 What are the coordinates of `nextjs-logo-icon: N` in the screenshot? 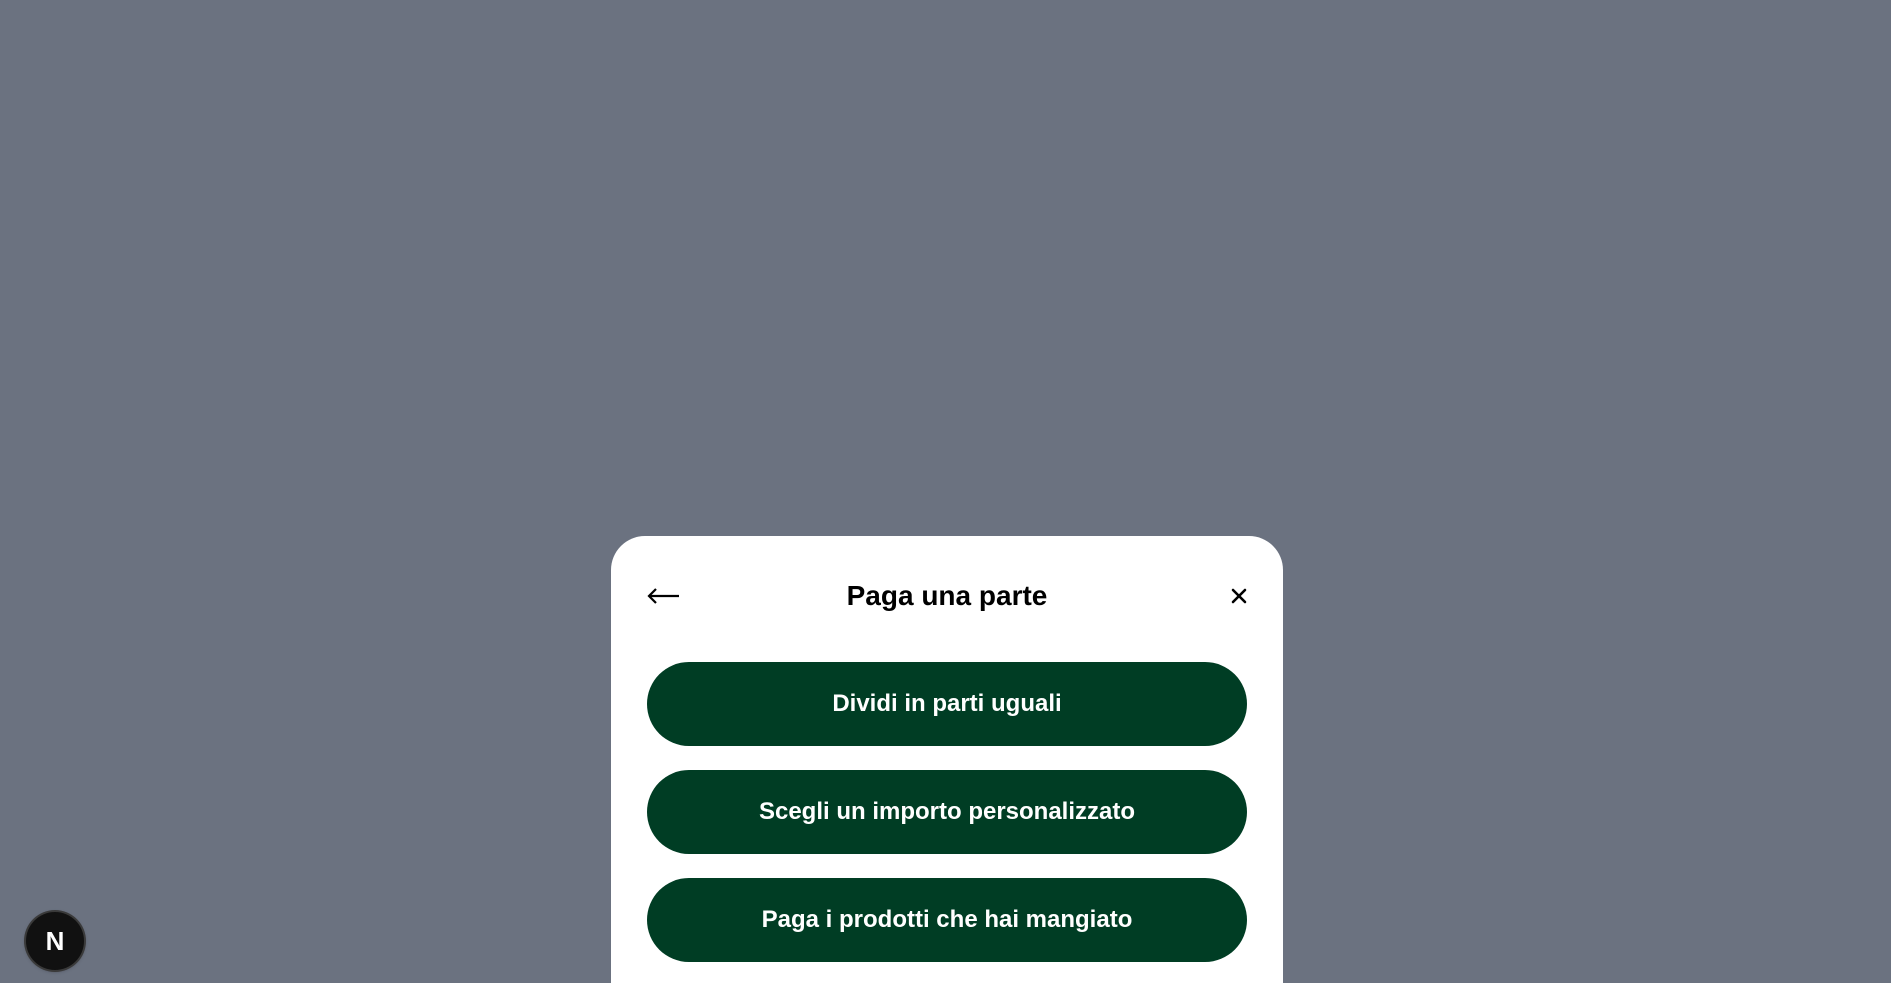 It's located at (55, 941).